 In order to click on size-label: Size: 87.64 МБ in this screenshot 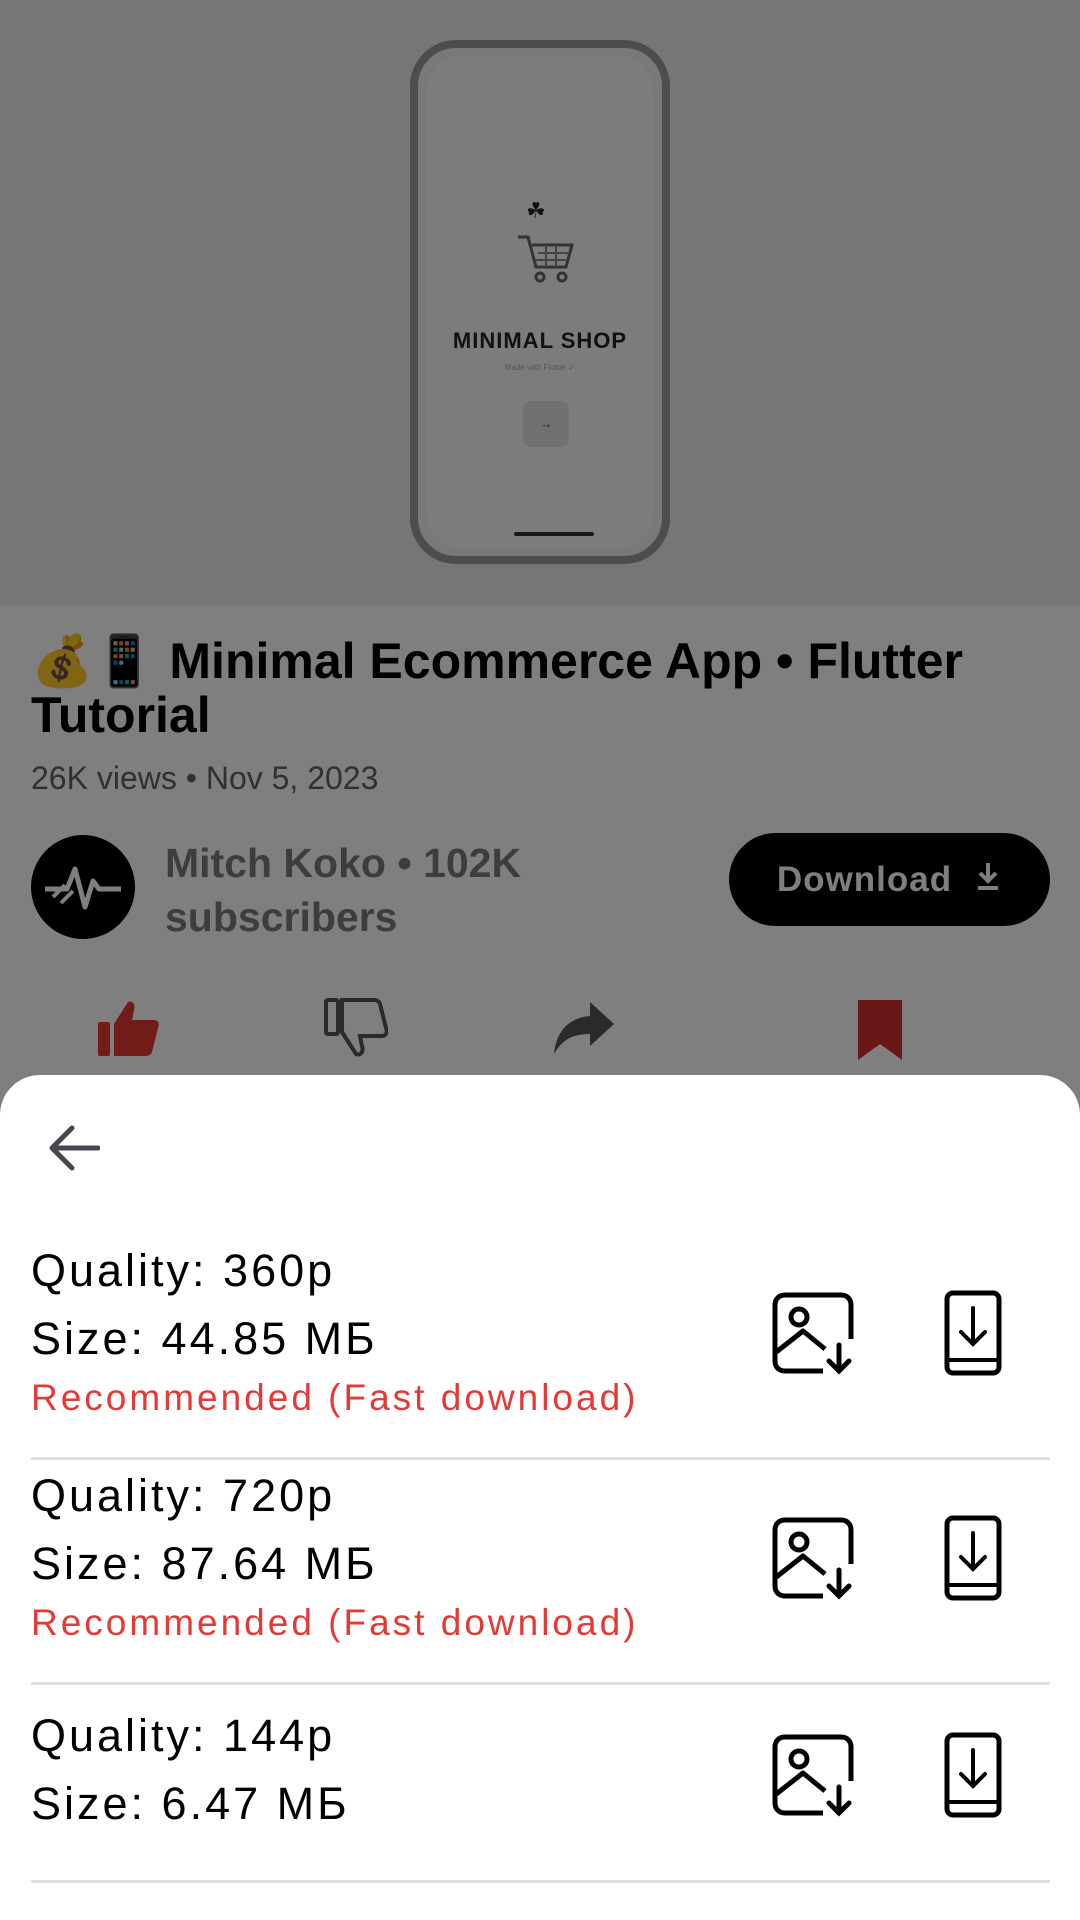, I will do `click(204, 1563)`.